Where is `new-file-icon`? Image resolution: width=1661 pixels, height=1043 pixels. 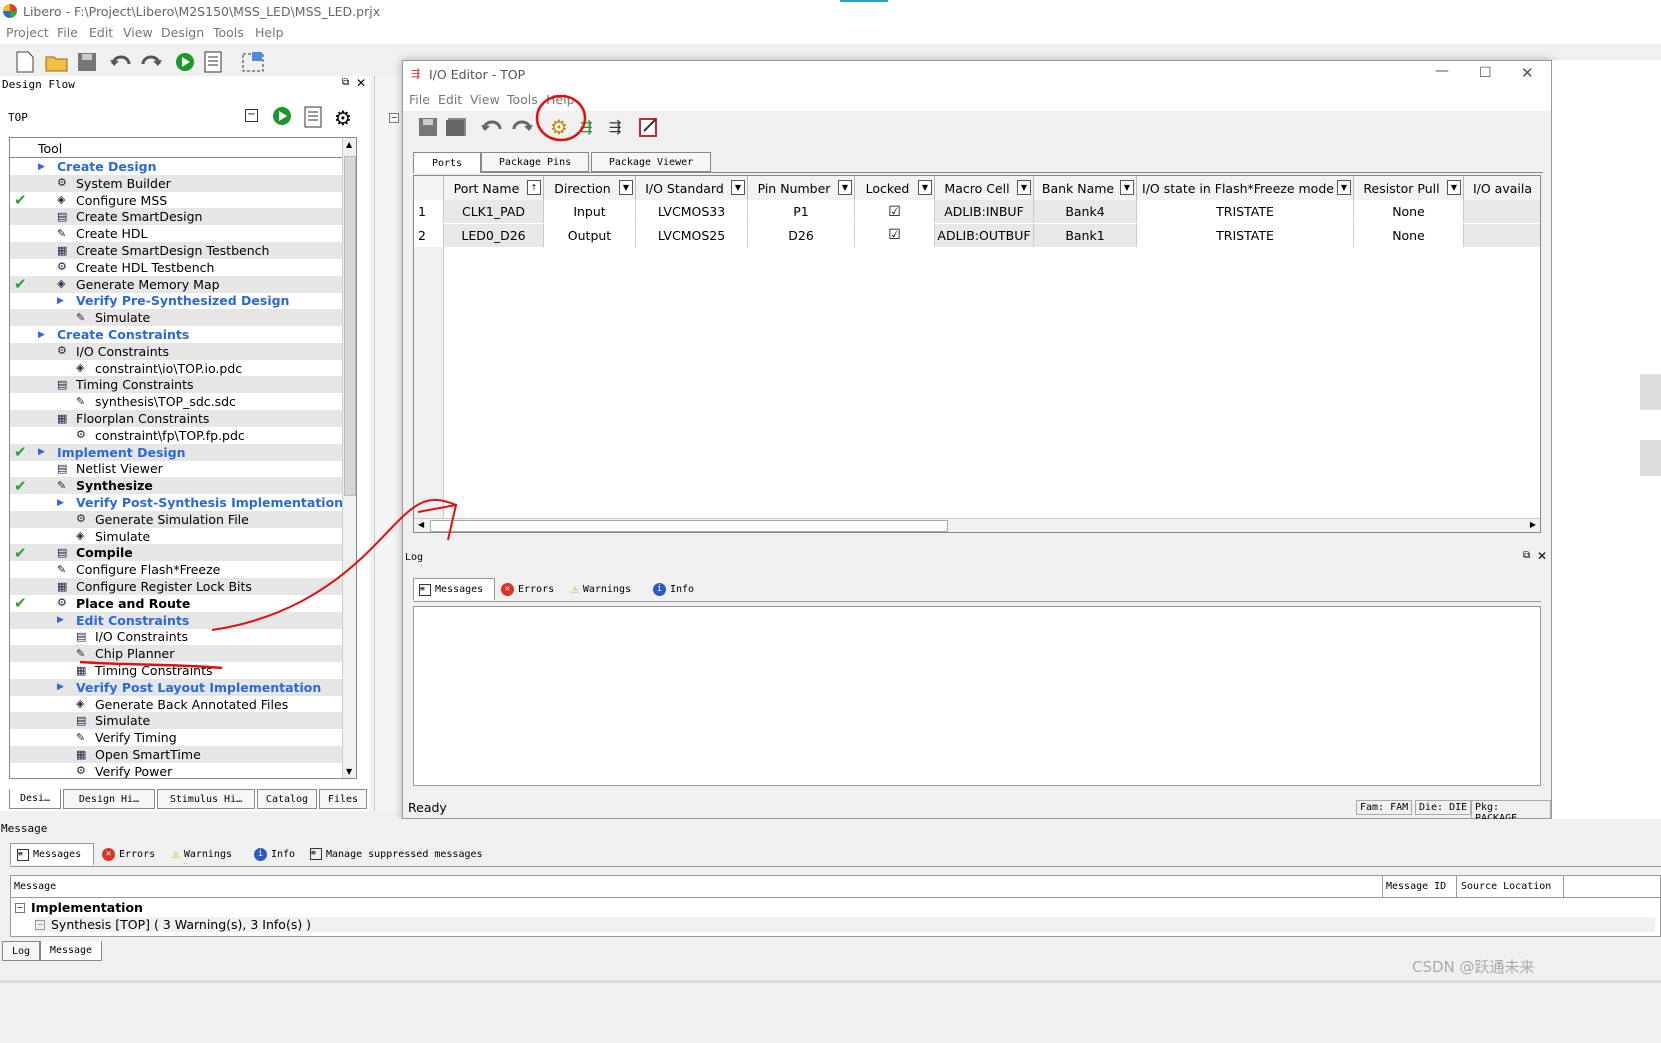 new-file-icon is located at coordinates (25, 62).